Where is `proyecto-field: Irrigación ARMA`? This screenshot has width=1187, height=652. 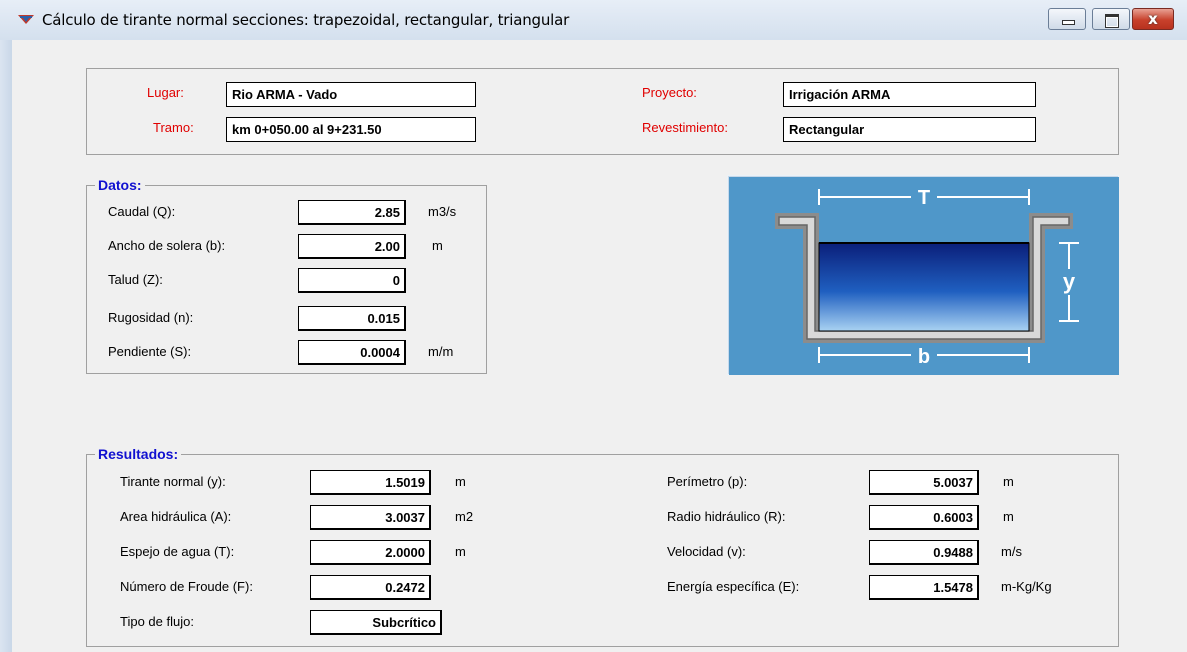 proyecto-field: Irrigación ARMA is located at coordinates (909, 94).